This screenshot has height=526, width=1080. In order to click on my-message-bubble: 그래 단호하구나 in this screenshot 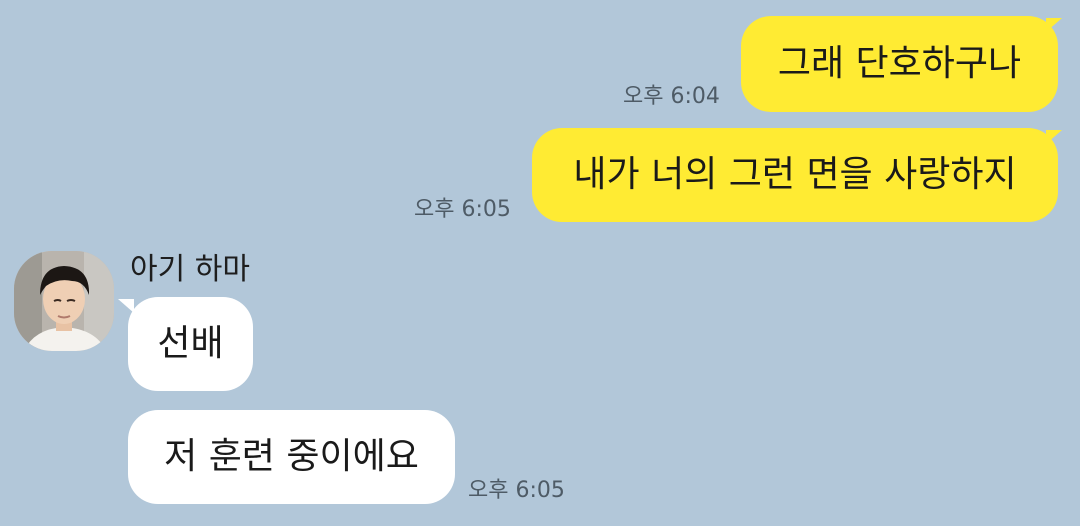, I will do `click(899, 64)`.